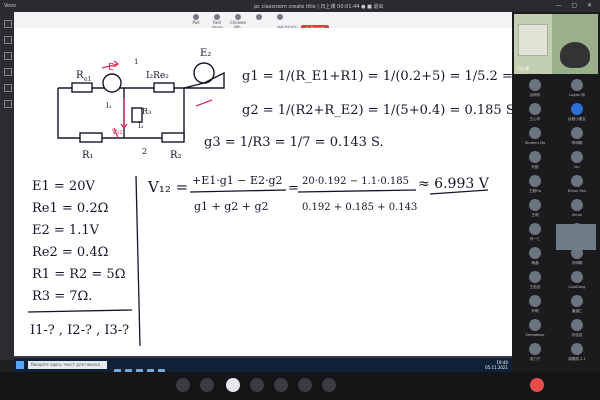 The image size is (600, 400). I want to click on participant-name: 刘明, so click(535, 311).